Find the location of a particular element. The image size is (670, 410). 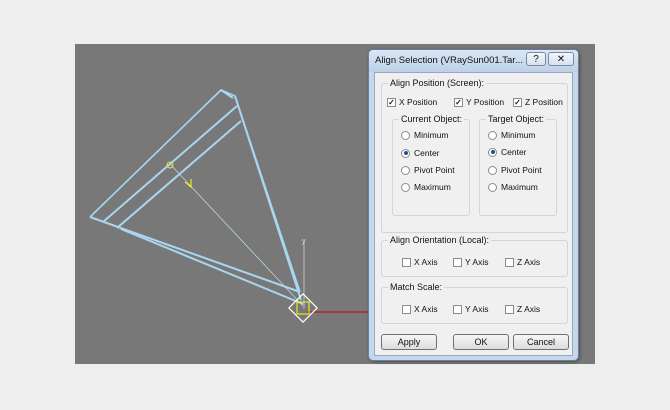

current-pivot-point-radio: Pivot Point is located at coordinates (428, 170).